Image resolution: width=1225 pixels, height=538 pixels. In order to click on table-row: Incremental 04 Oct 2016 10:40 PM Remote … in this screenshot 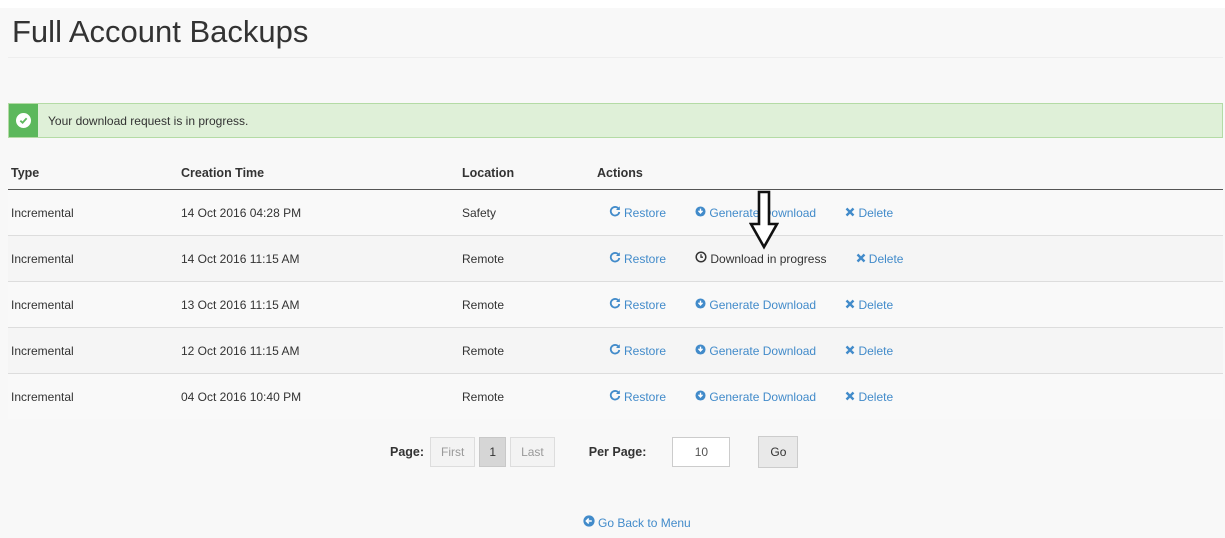, I will do `click(615, 396)`.